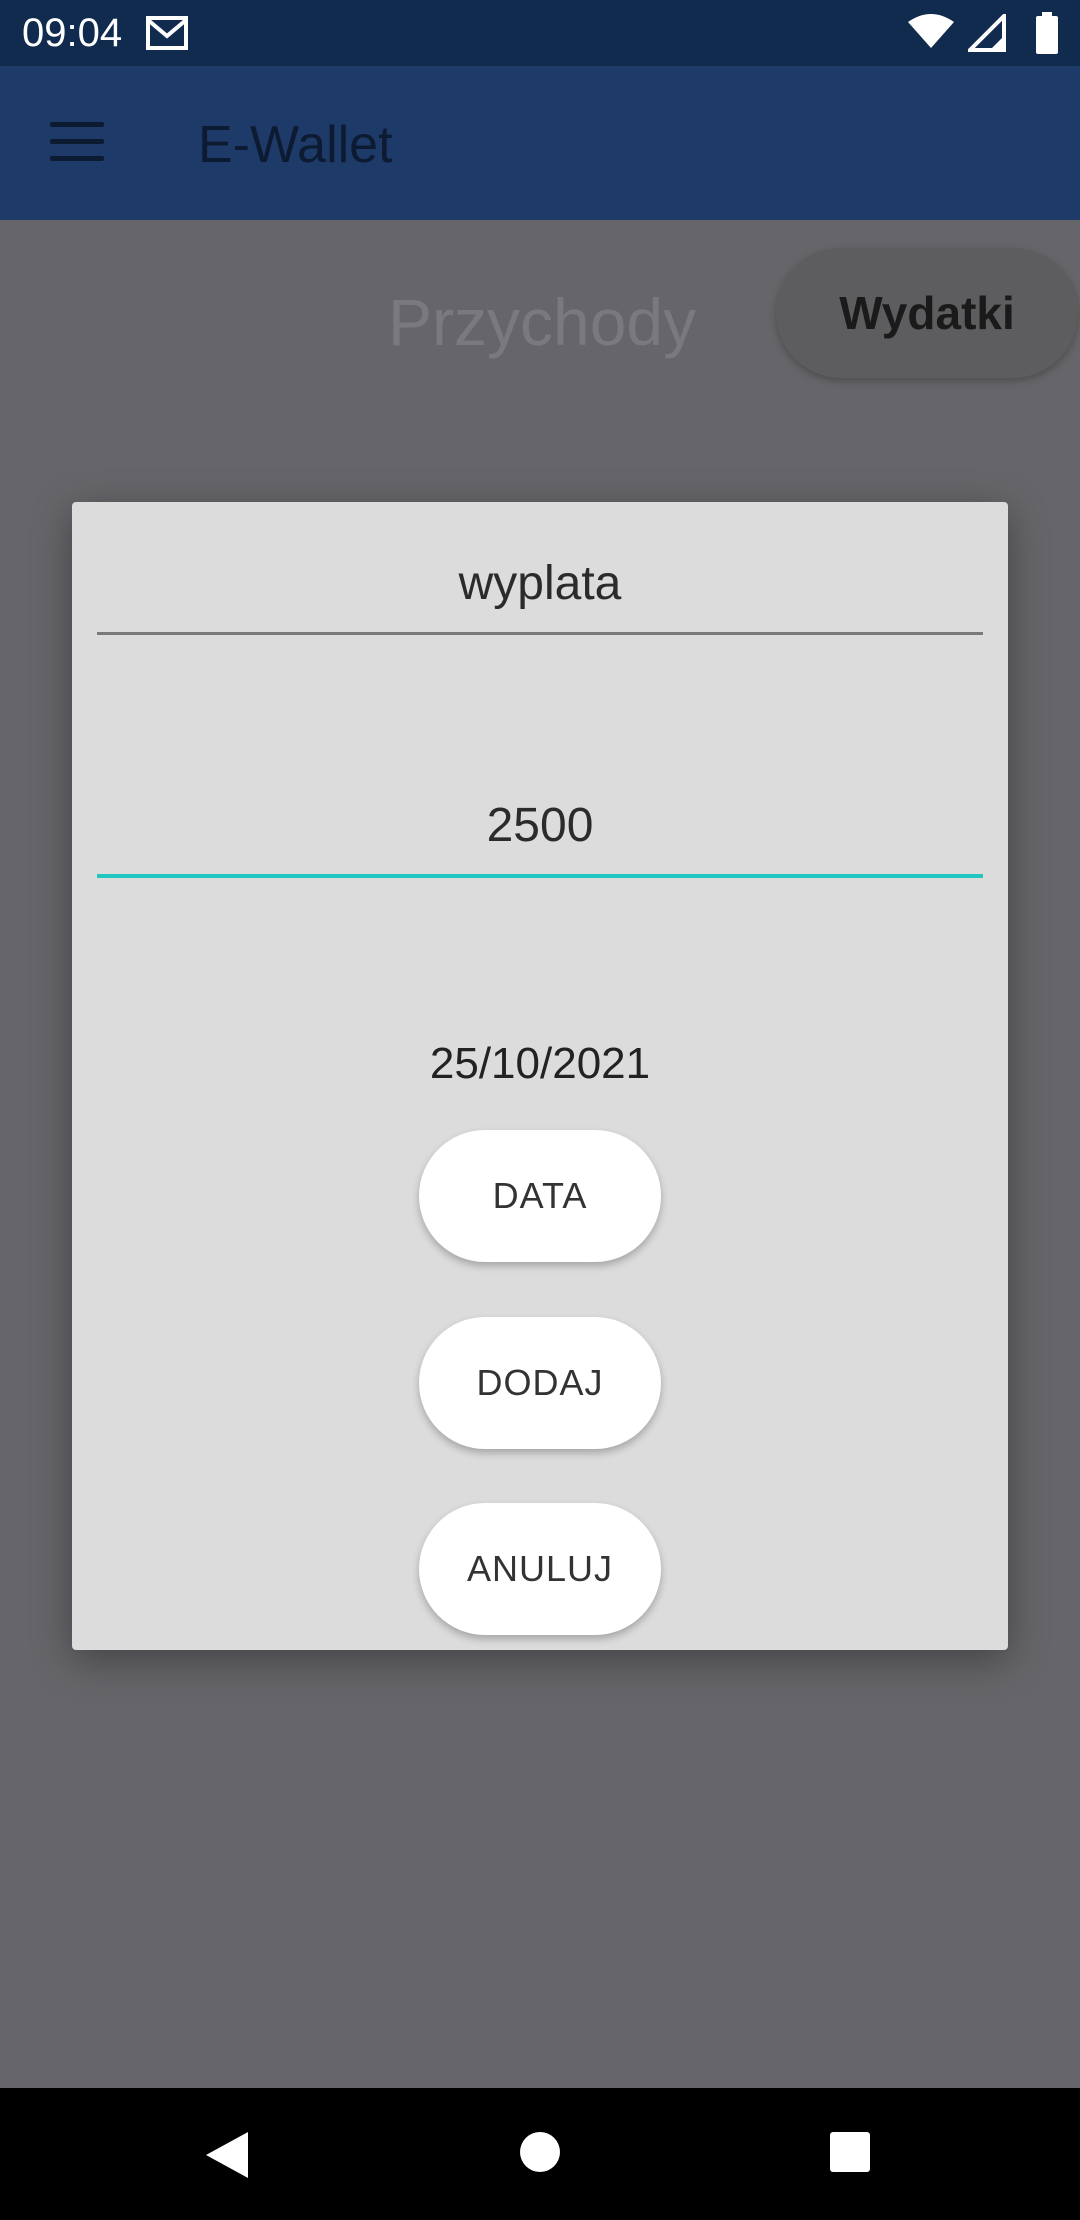 The image size is (1080, 2220). Describe the element at coordinates (295, 145) in the screenshot. I see `app-title: E-Wallet` at that location.